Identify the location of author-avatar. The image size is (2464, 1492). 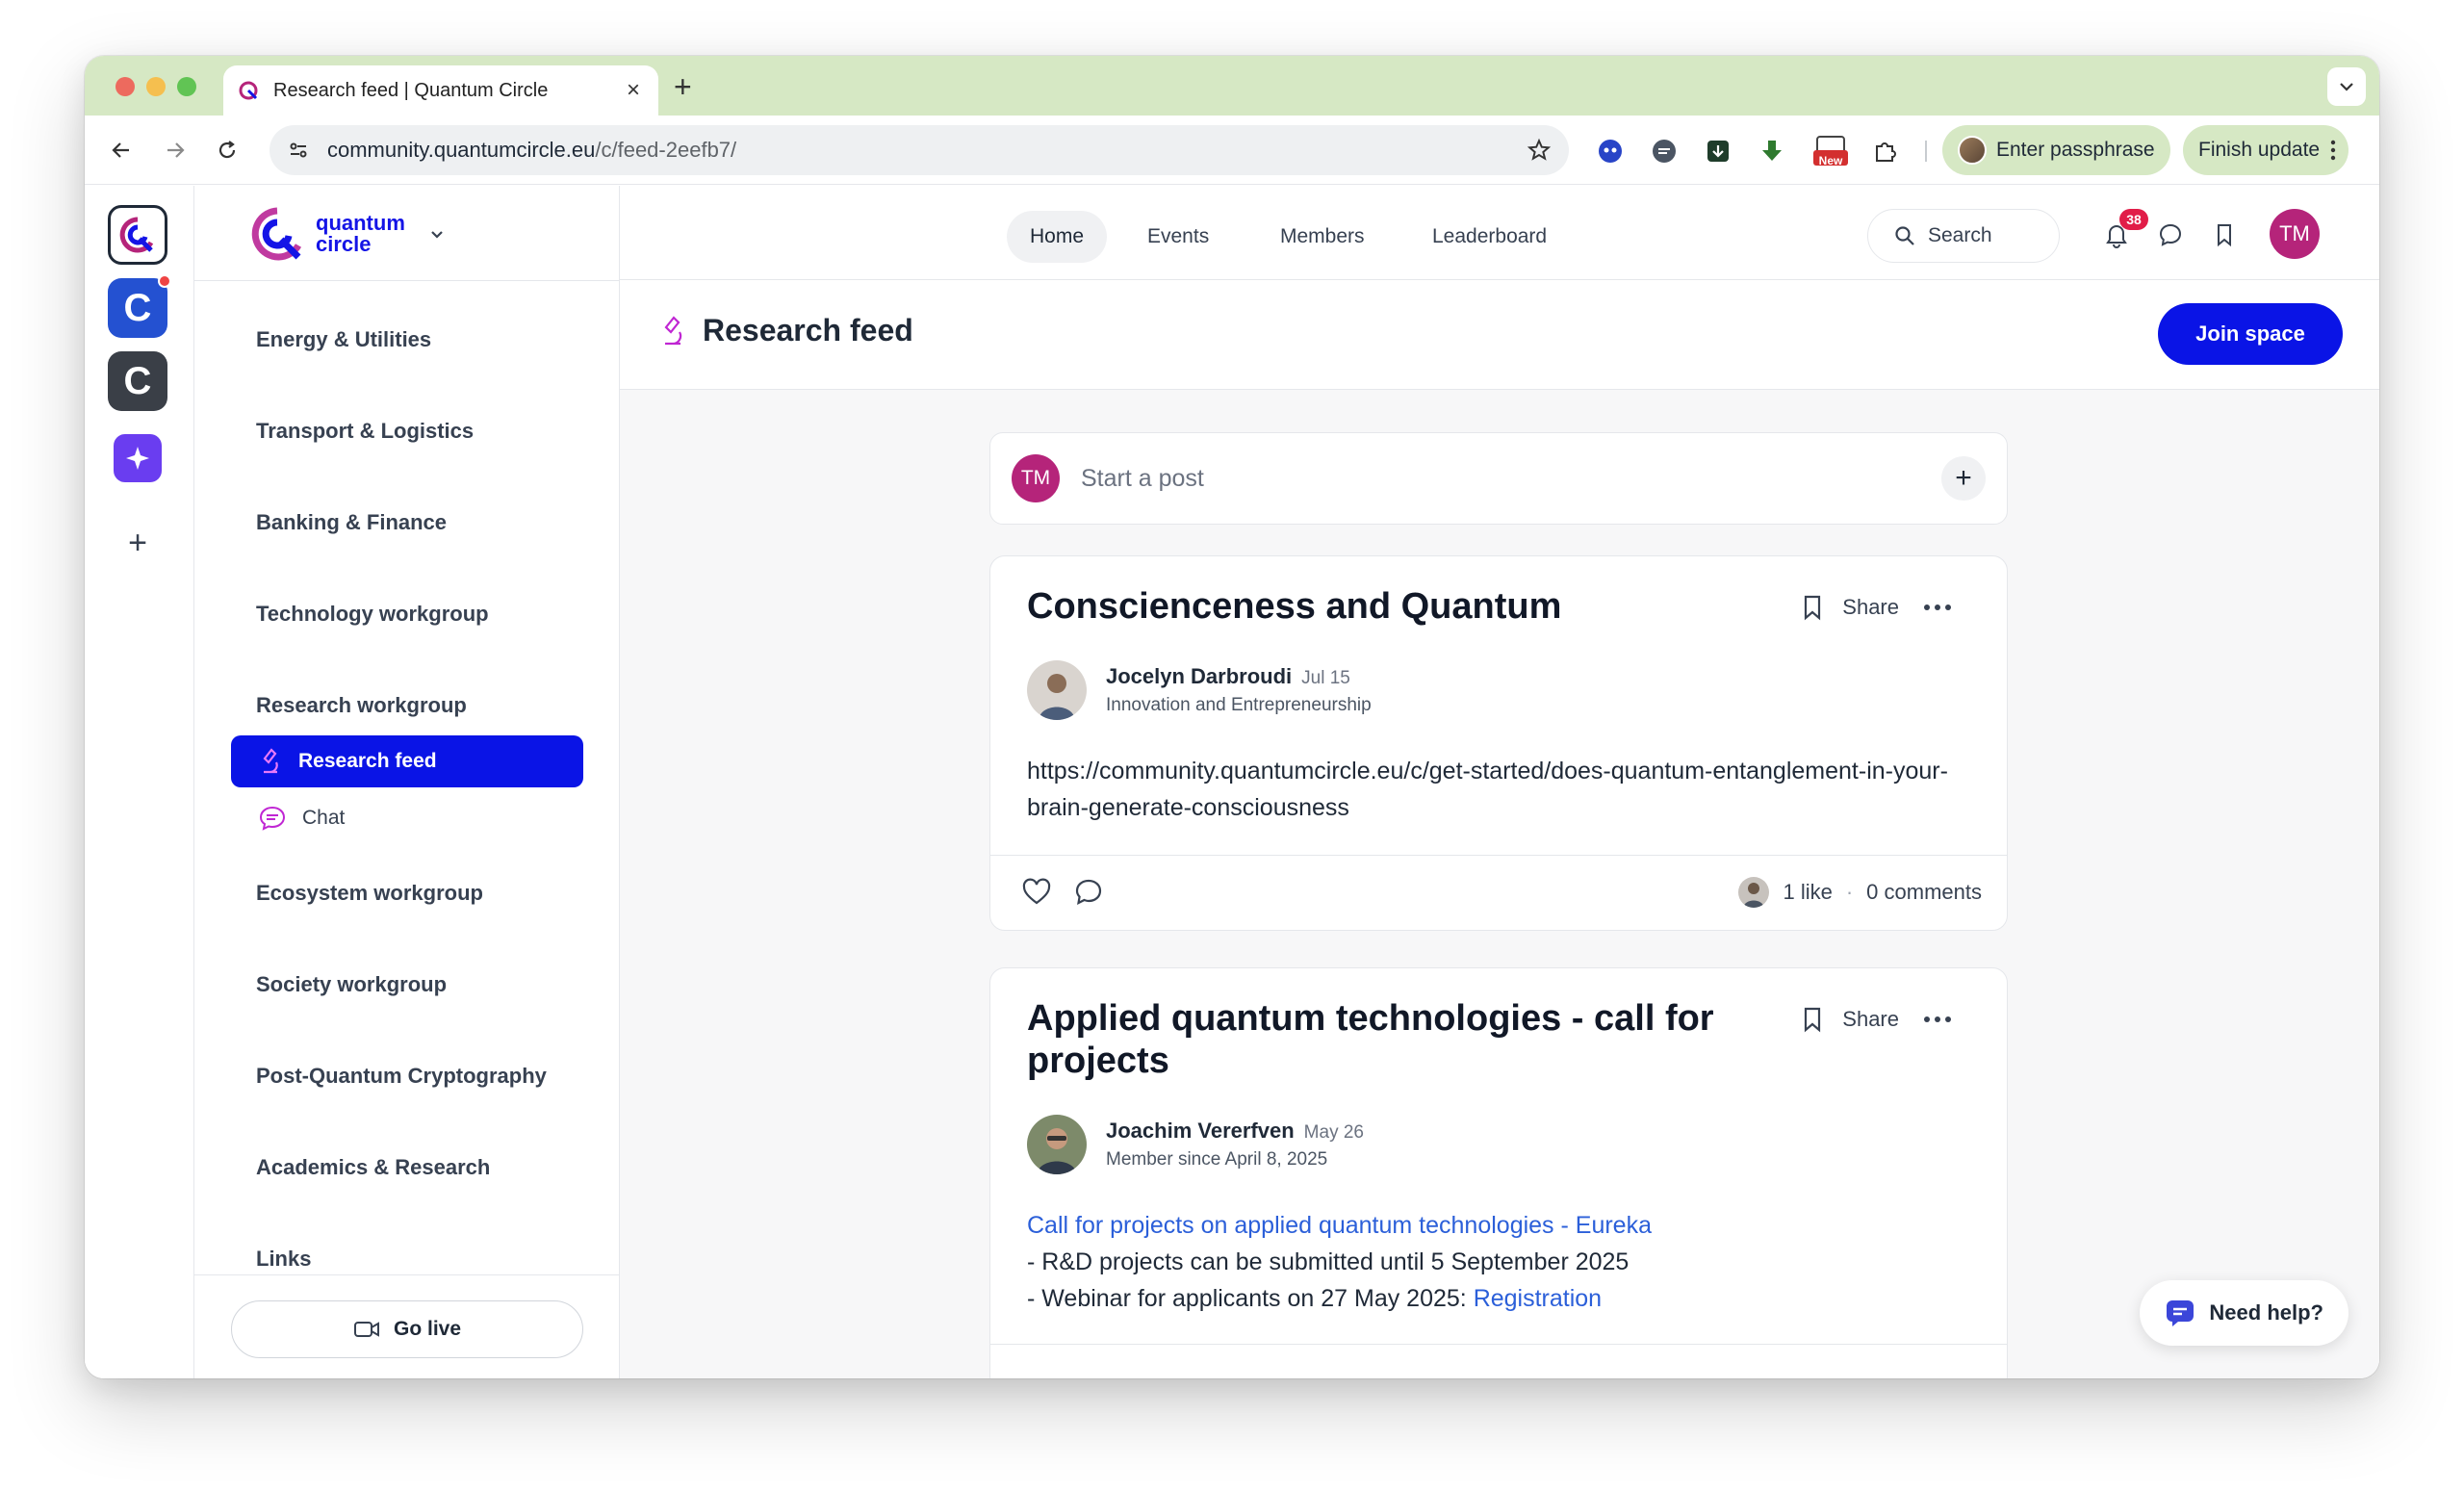
(1057, 1144).